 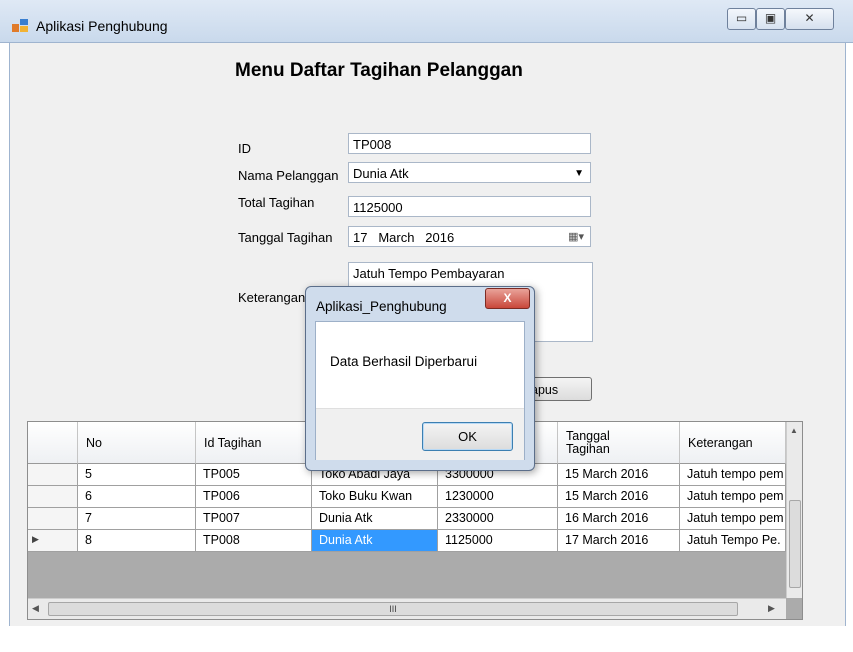 I want to click on cell-no: 5, so click(x=137, y=475).